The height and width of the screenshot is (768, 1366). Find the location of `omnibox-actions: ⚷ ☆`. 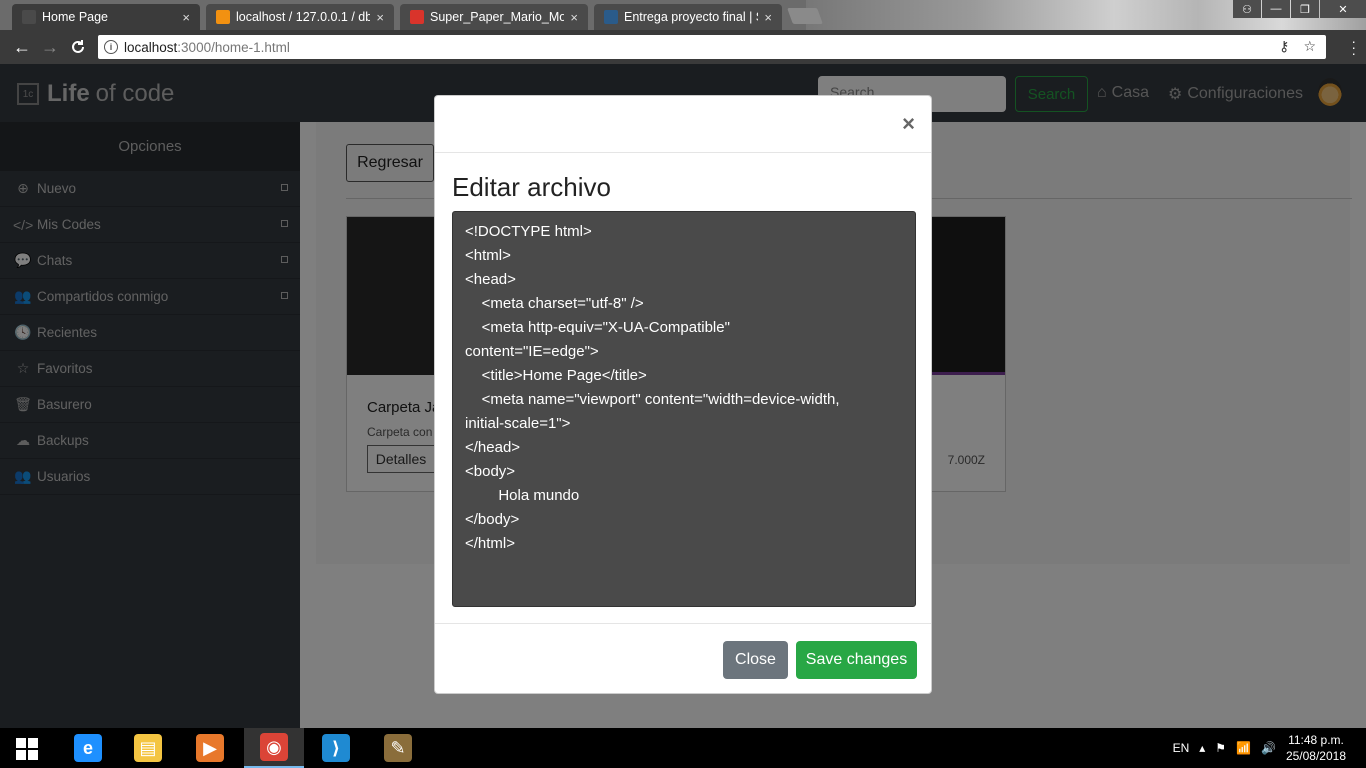

omnibox-actions: ⚷ ☆ is located at coordinates (1297, 46).